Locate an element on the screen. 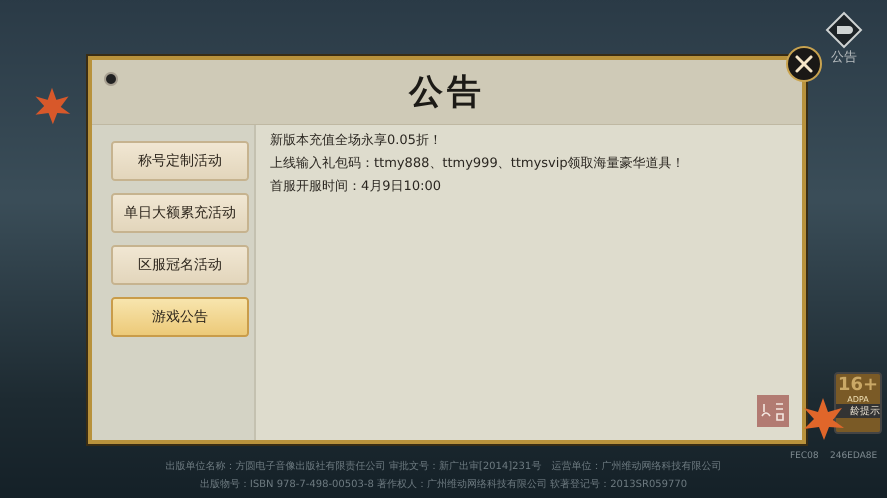 This screenshot has width=887, height=498. pin-icon is located at coordinates (111, 79).